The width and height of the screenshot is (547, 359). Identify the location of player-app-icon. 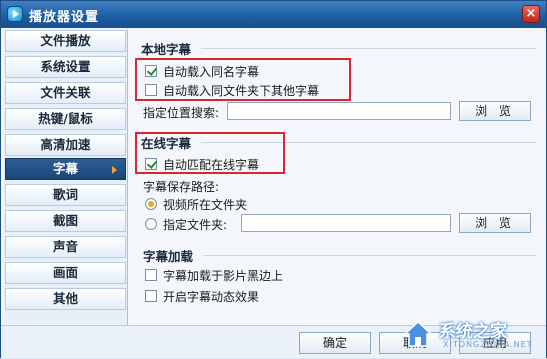
(15, 14).